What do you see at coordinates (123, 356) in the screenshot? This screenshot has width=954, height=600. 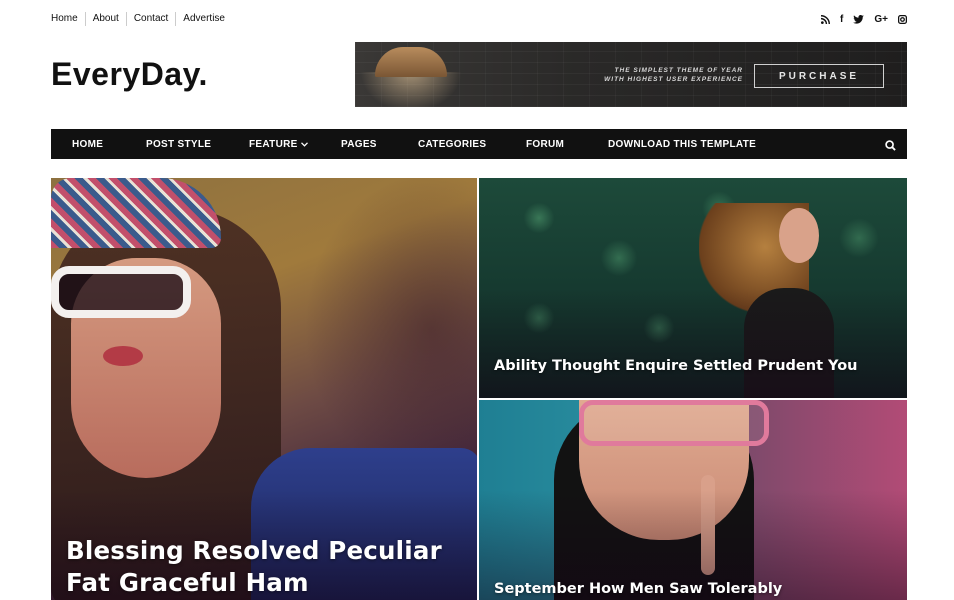 I see `post-image-lips` at bounding box center [123, 356].